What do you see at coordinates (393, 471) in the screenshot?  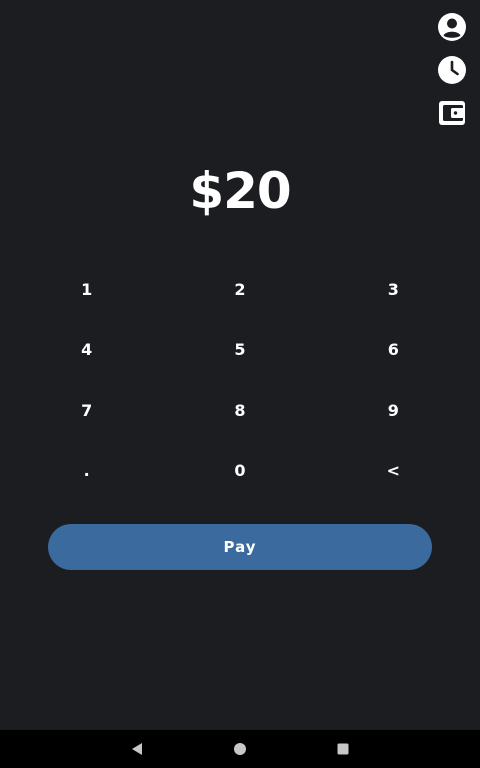 I see `key-backspace: <` at bounding box center [393, 471].